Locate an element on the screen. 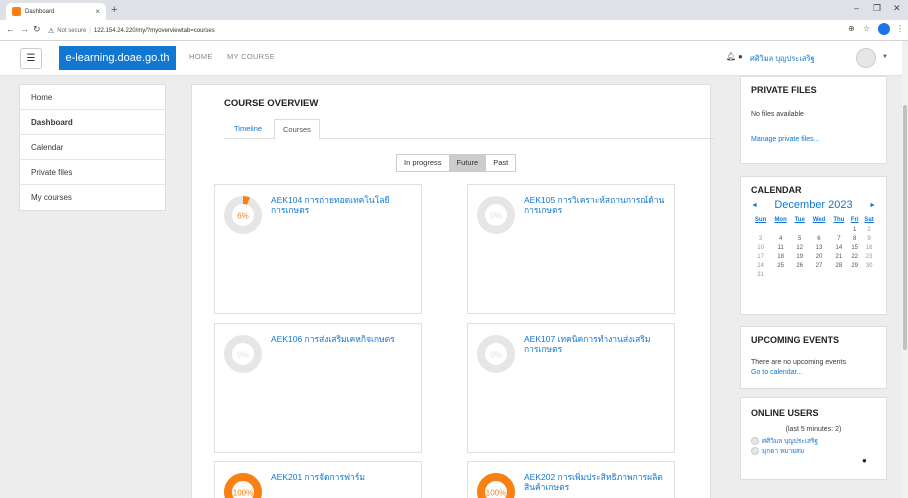 The image size is (908, 498). nav-item-dashboard: Dashboard is located at coordinates (92, 122).